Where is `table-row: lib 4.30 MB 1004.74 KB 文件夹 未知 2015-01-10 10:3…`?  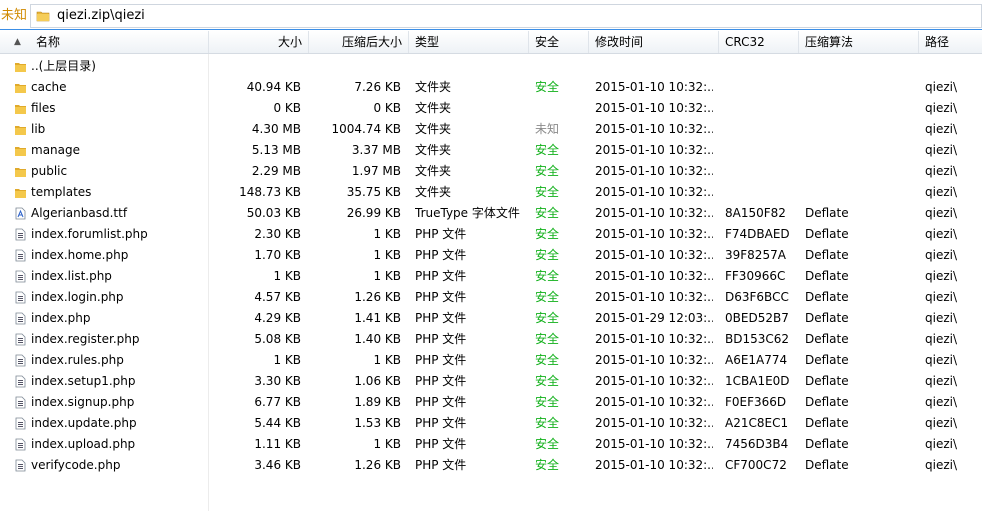
table-row: lib 4.30 MB 1004.74 KB 文件夹 未知 2015-01-10 10:3… is located at coordinates (491, 129).